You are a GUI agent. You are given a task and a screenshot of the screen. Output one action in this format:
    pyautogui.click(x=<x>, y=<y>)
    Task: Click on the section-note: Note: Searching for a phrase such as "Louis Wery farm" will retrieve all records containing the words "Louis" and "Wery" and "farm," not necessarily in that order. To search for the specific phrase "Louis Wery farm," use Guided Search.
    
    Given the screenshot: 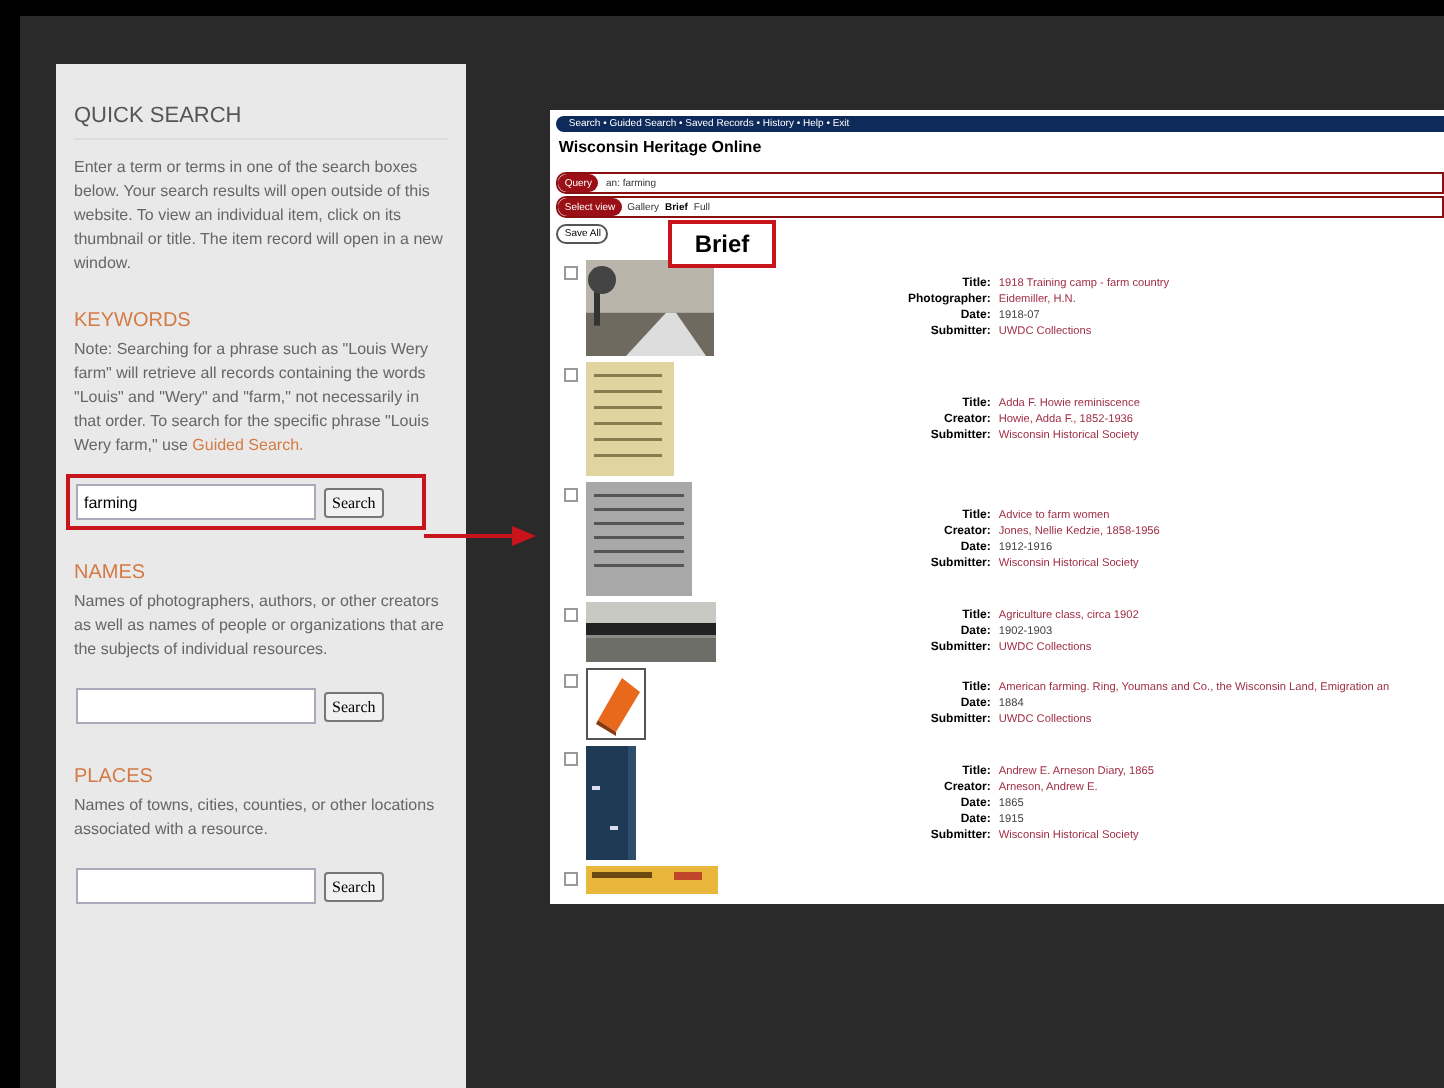 What is the action you would take?
    pyautogui.click(x=252, y=398)
    